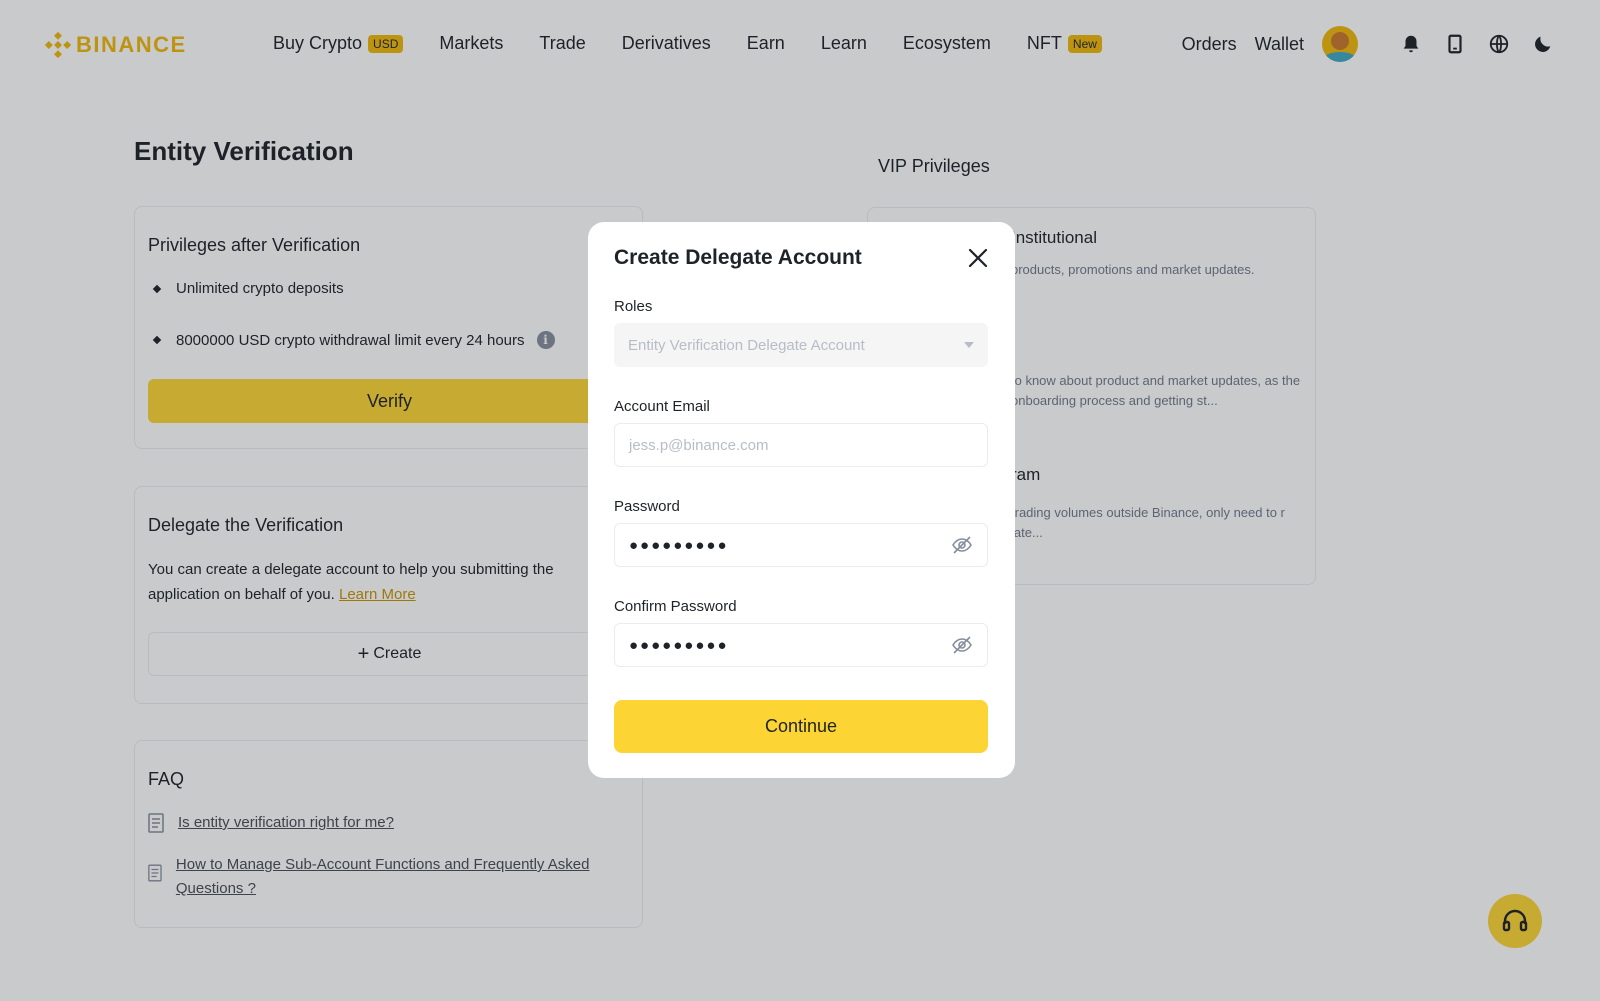  Describe the element at coordinates (978, 258) in the screenshot. I see `close-icon` at that location.